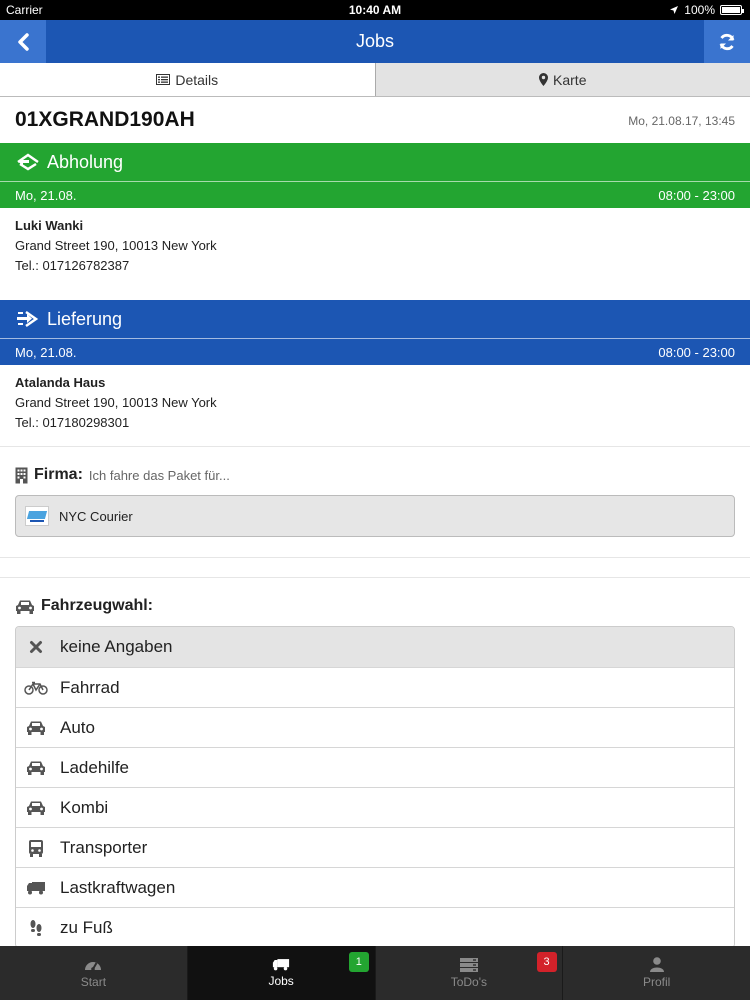  I want to click on tab-karte: Karte, so click(562, 79).